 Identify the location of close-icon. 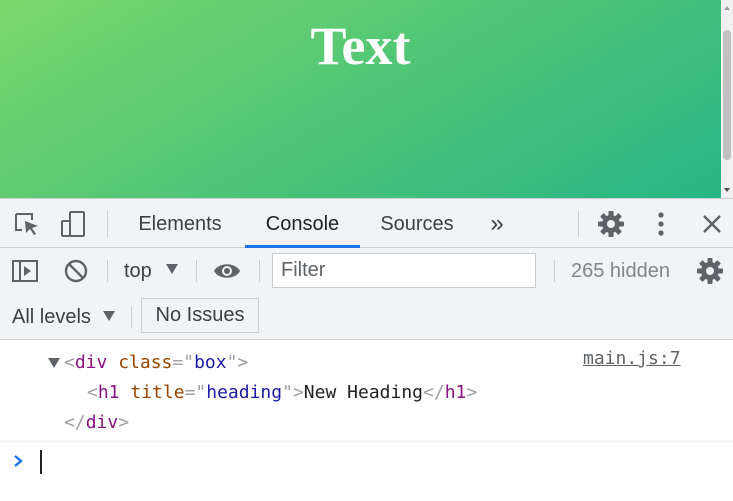
(712, 224).